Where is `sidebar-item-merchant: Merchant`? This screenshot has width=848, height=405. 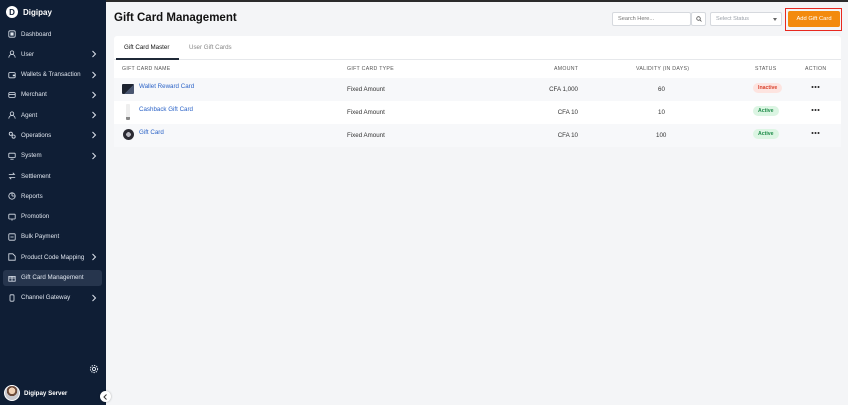 sidebar-item-merchant: Merchant is located at coordinates (52, 95).